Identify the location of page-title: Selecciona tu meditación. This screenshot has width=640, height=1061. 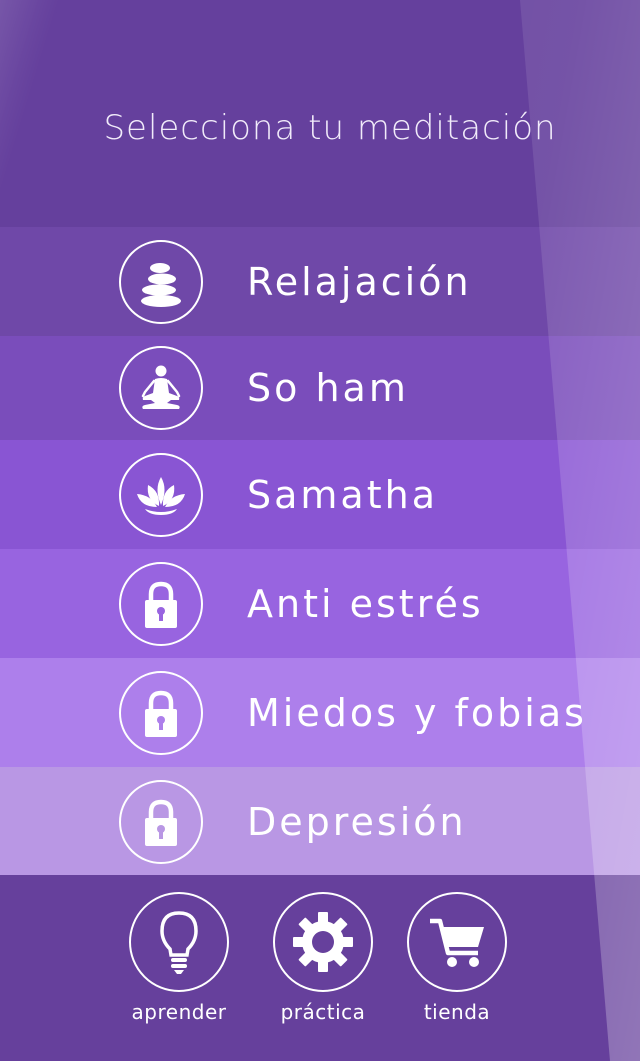
(330, 128).